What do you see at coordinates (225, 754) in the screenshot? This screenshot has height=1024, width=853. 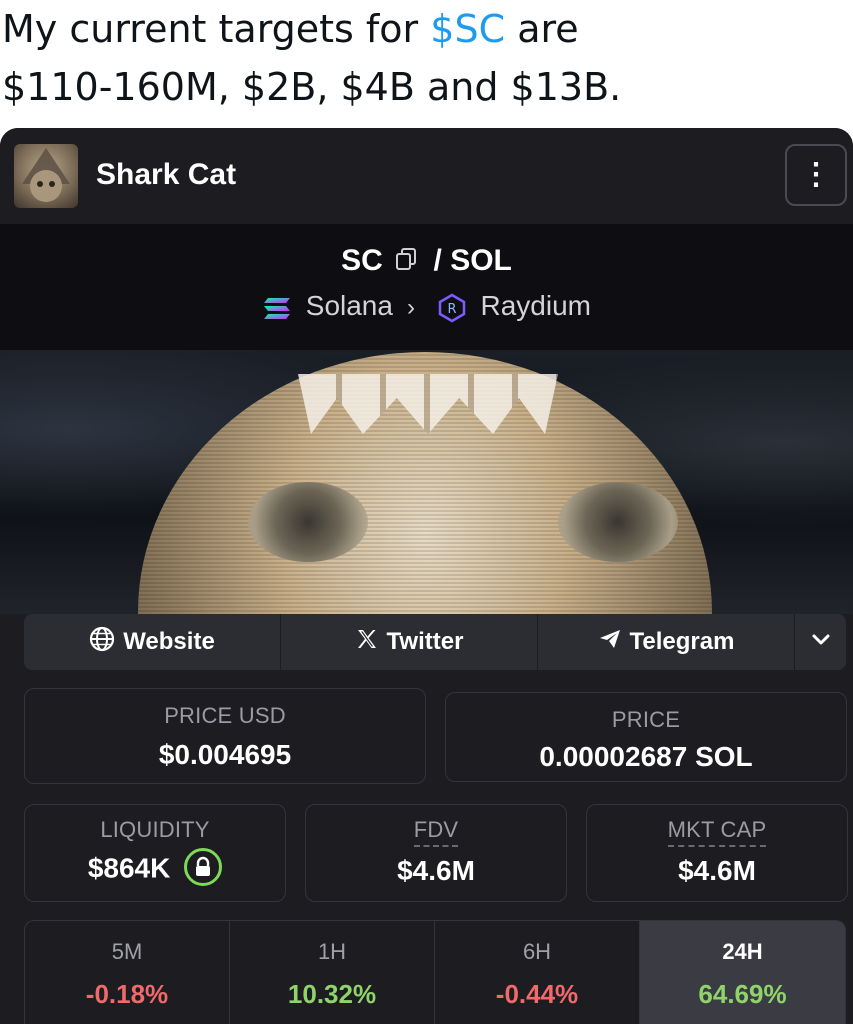 I see `price-usd-value: $0.004695` at bounding box center [225, 754].